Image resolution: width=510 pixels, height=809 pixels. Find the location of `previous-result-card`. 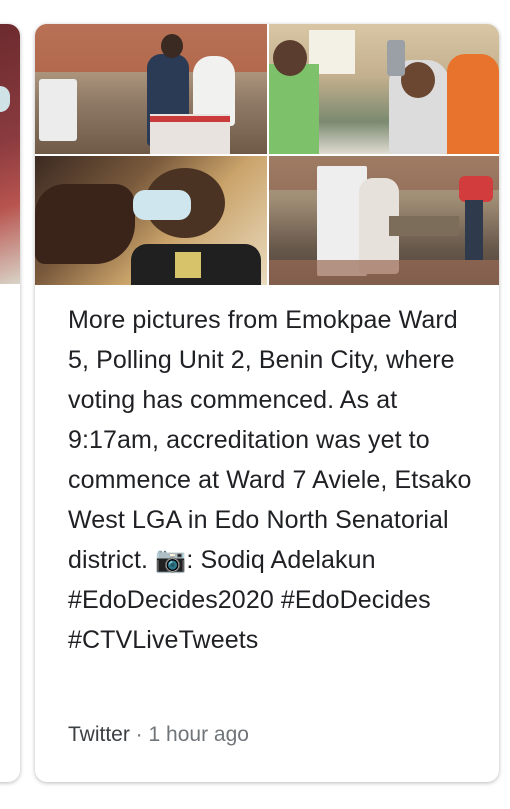

previous-result-card is located at coordinates (10, 403).